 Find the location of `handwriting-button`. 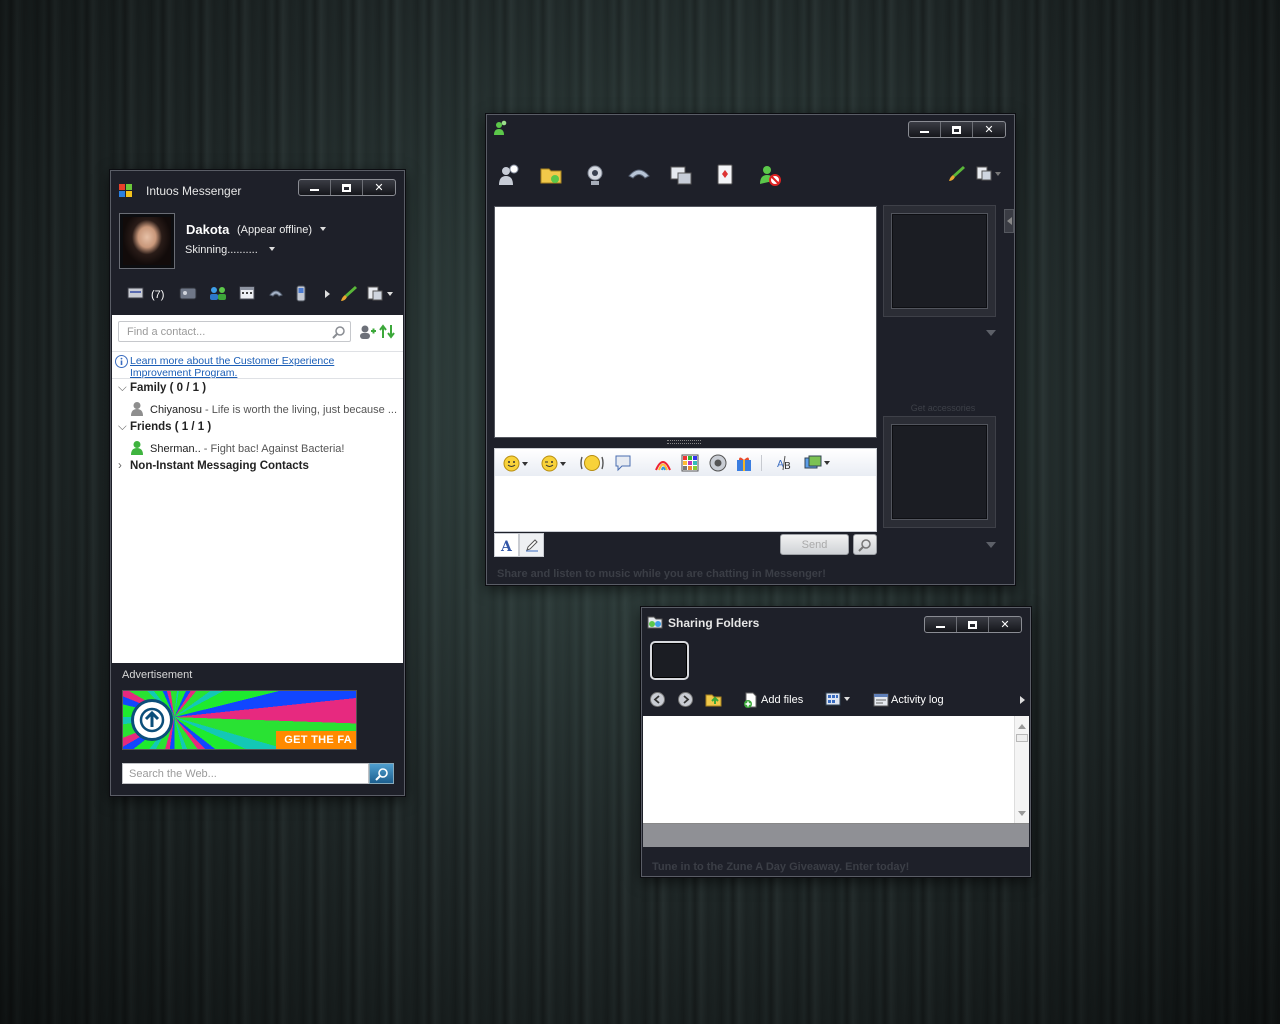

handwriting-button is located at coordinates (531, 545).